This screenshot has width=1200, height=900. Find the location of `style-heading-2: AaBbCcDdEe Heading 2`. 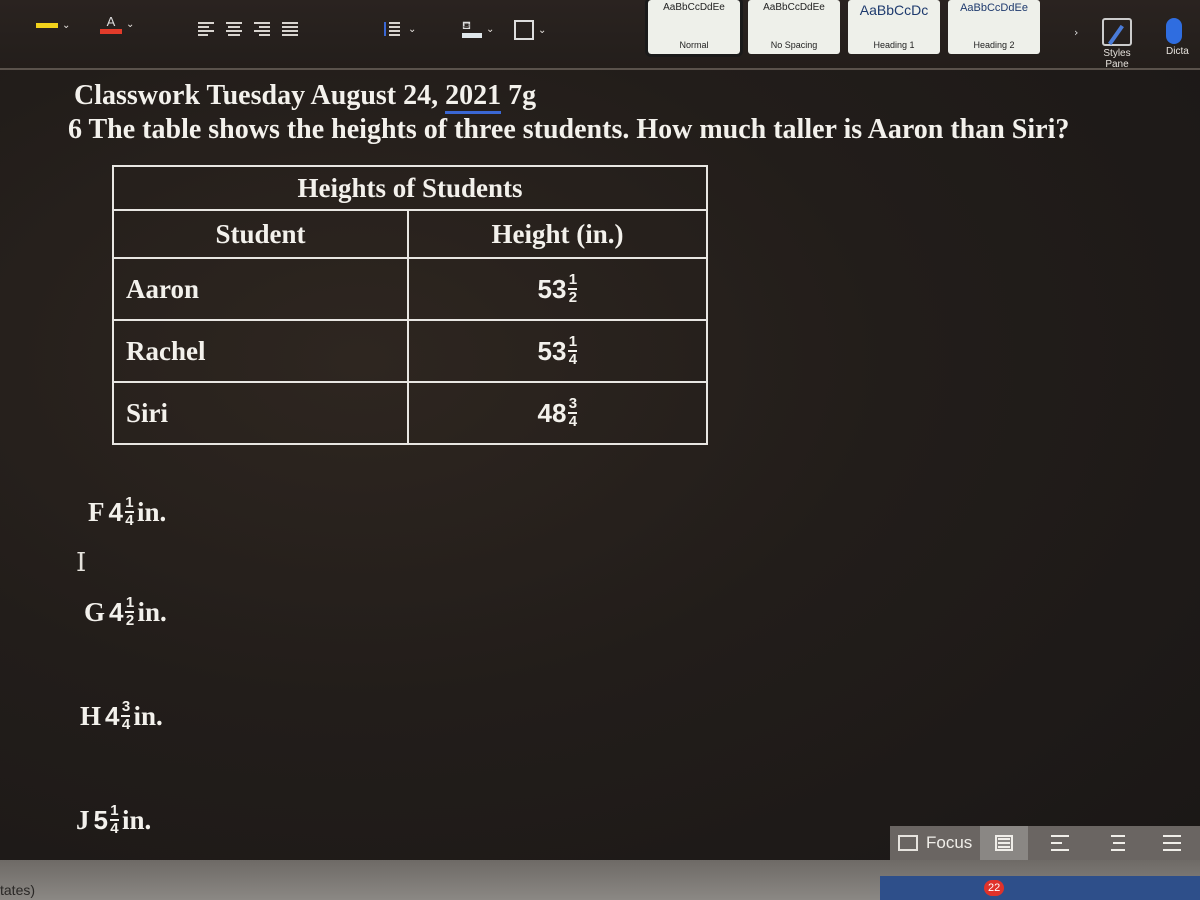

style-heading-2: AaBbCcDdEe Heading 2 is located at coordinates (994, 27).